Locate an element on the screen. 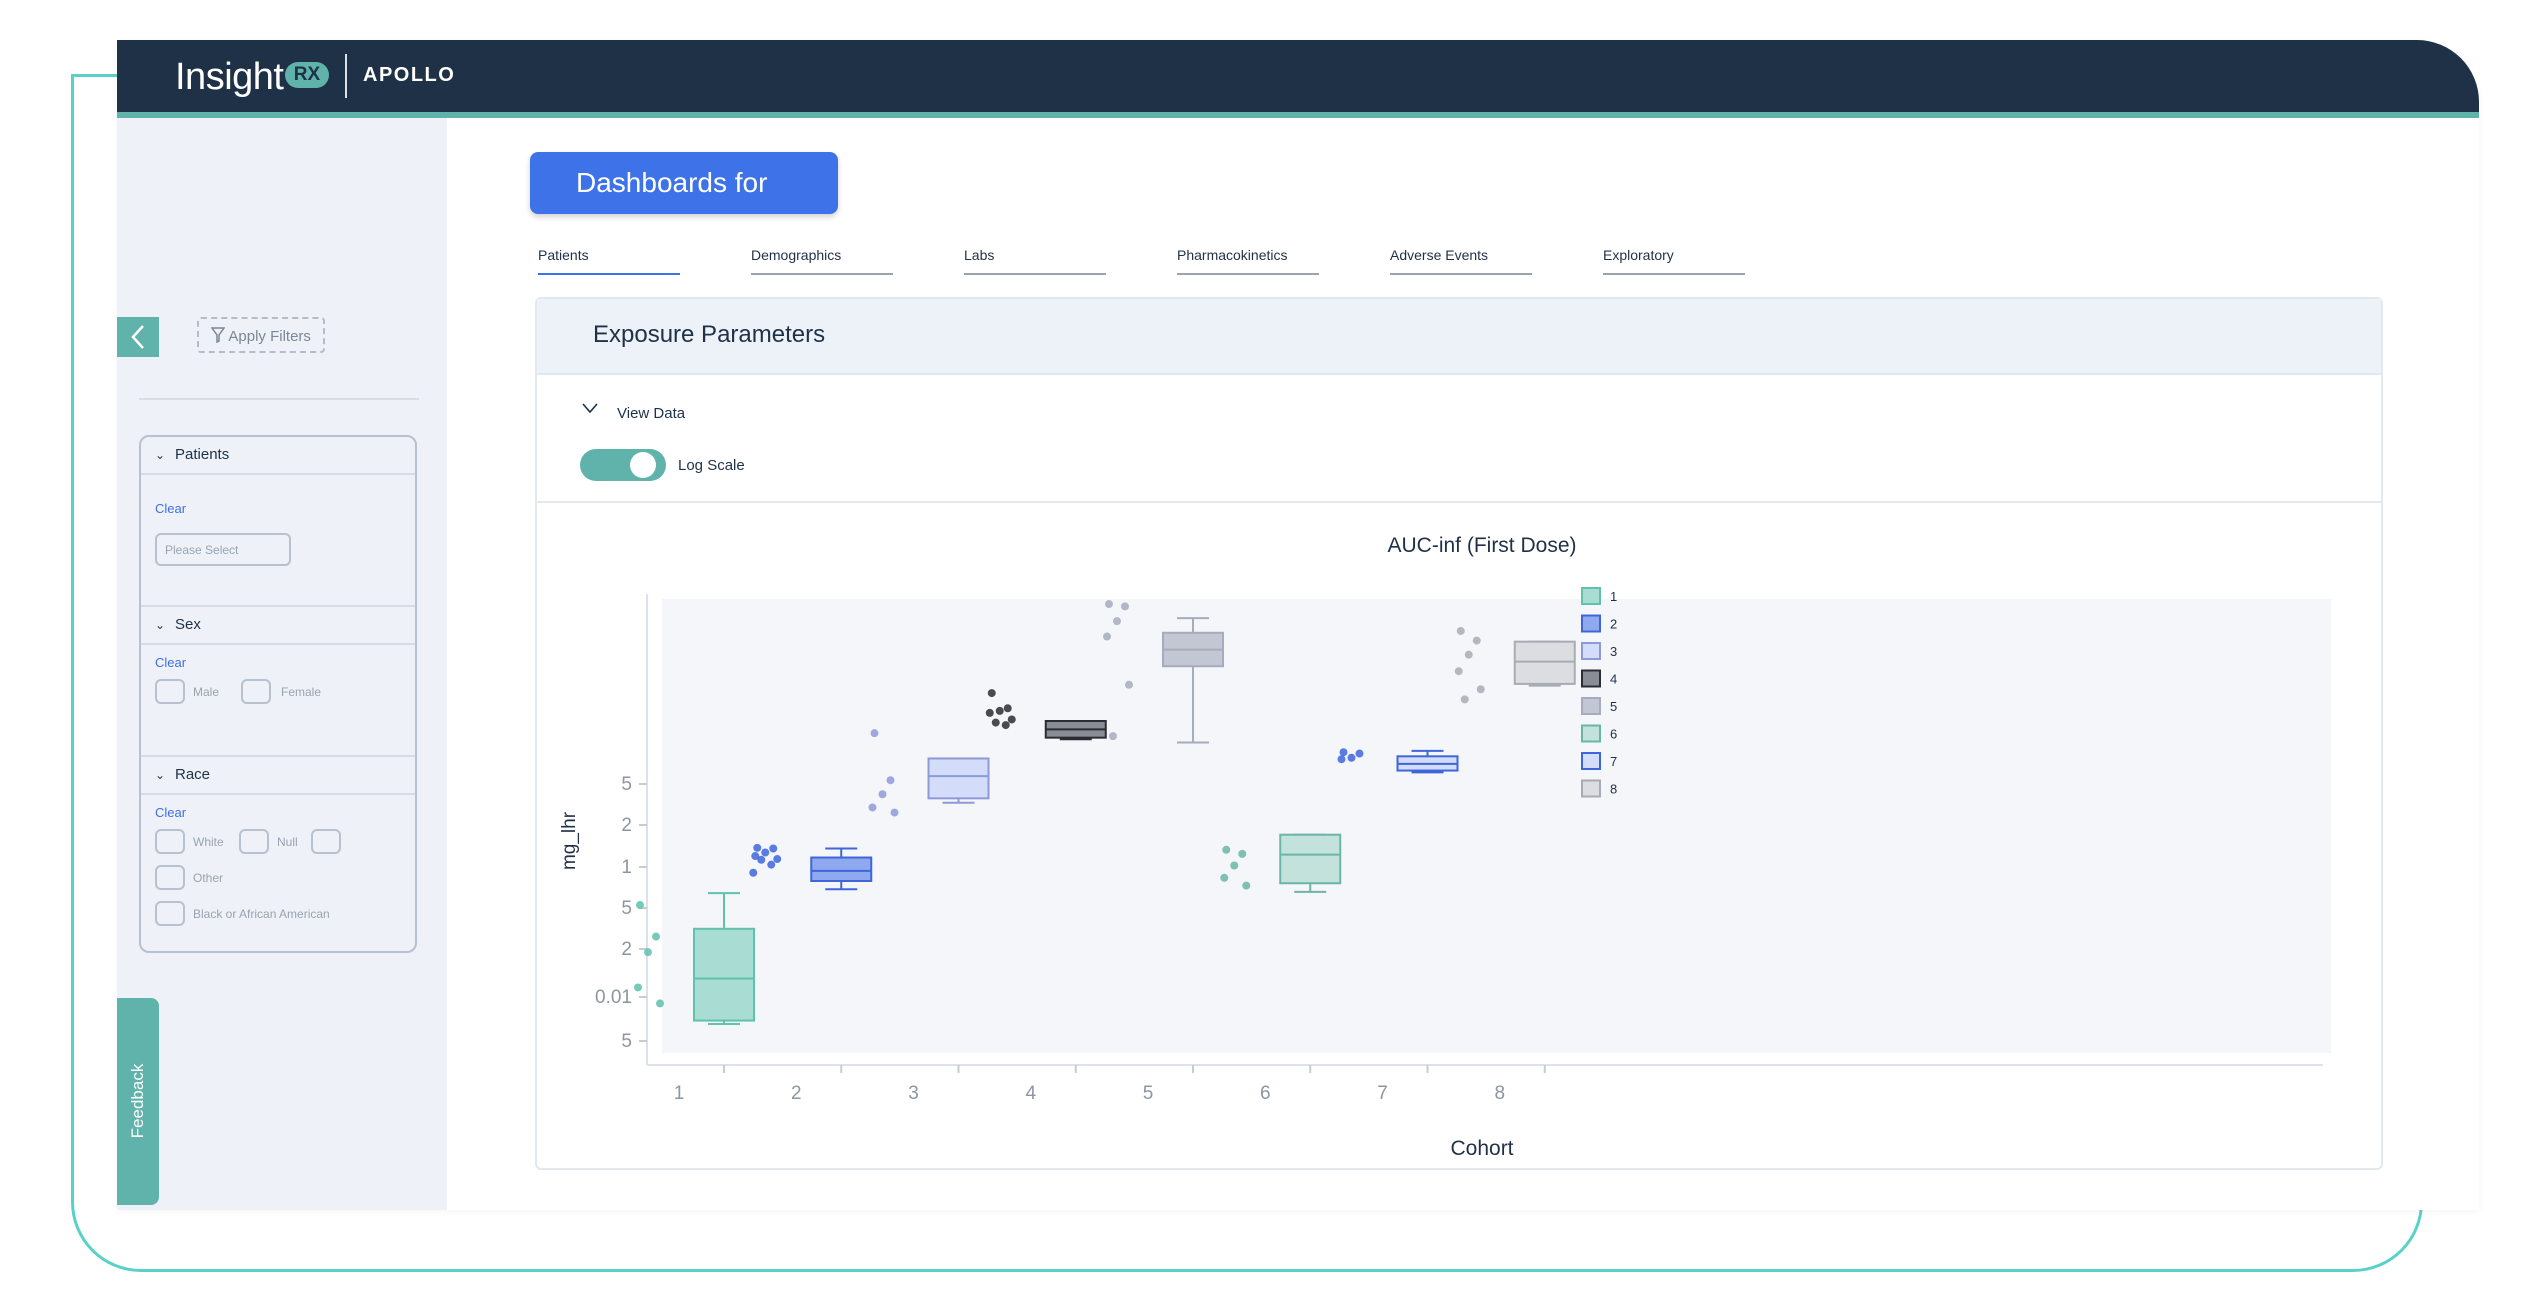 This screenshot has height=1300, width=2527. clear-patients-link: Clear is located at coordinates (170, 508).